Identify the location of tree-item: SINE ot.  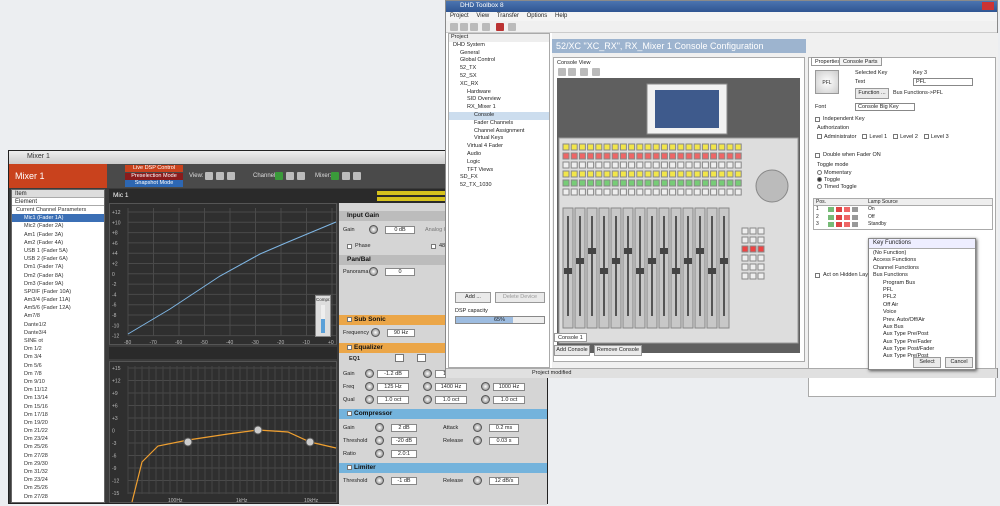
(58, 341).